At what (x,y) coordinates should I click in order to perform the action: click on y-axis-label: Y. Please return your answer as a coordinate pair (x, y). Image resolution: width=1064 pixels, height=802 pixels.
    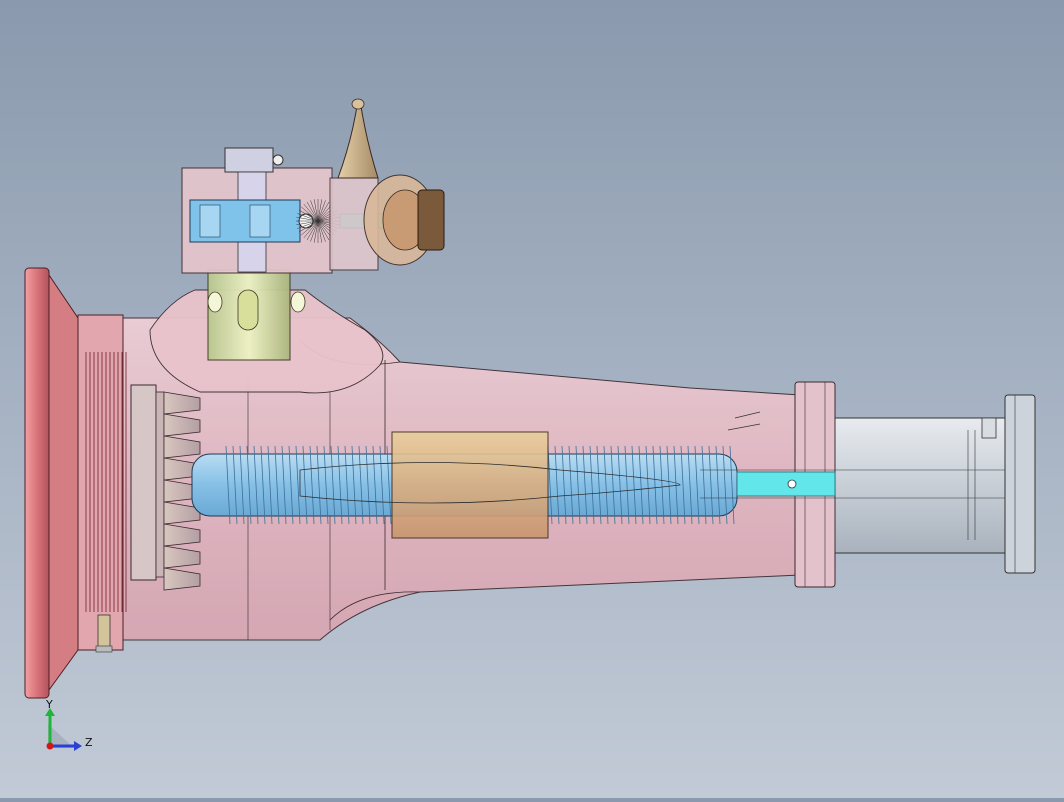
    Looking at the image, I should click on (49, 705).